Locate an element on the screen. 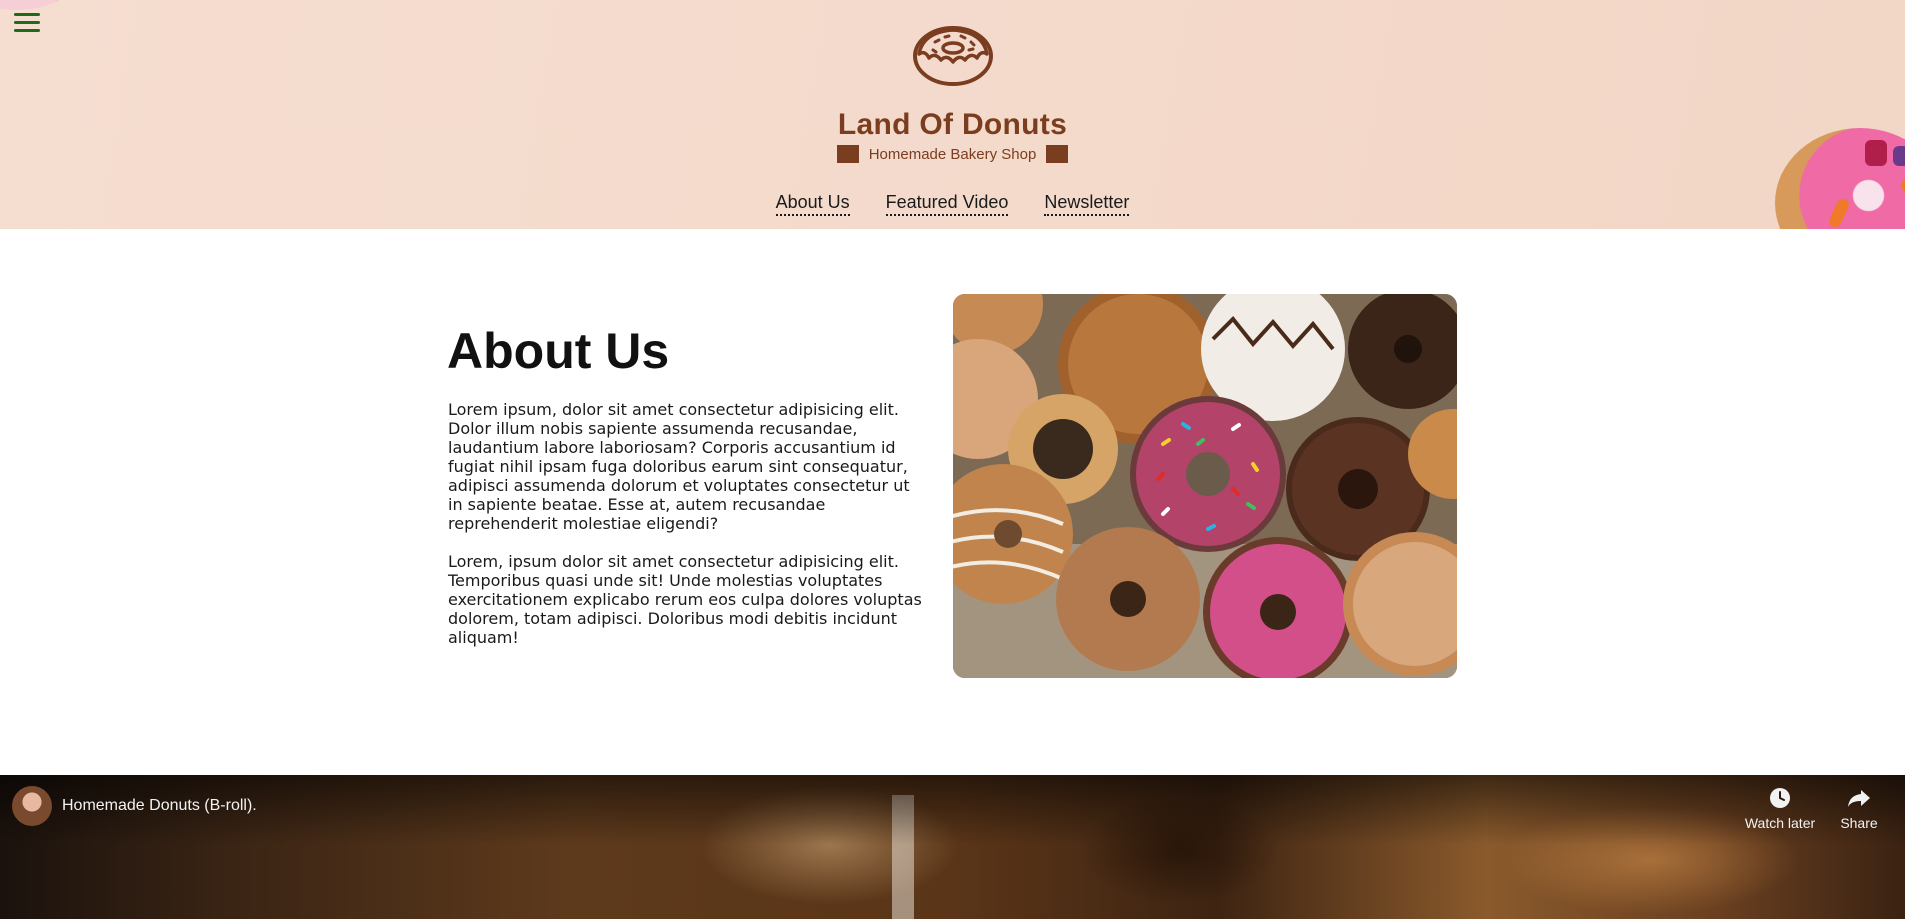  nav-link-newsletter: Newsletter is located at coordinates (1087, 204).